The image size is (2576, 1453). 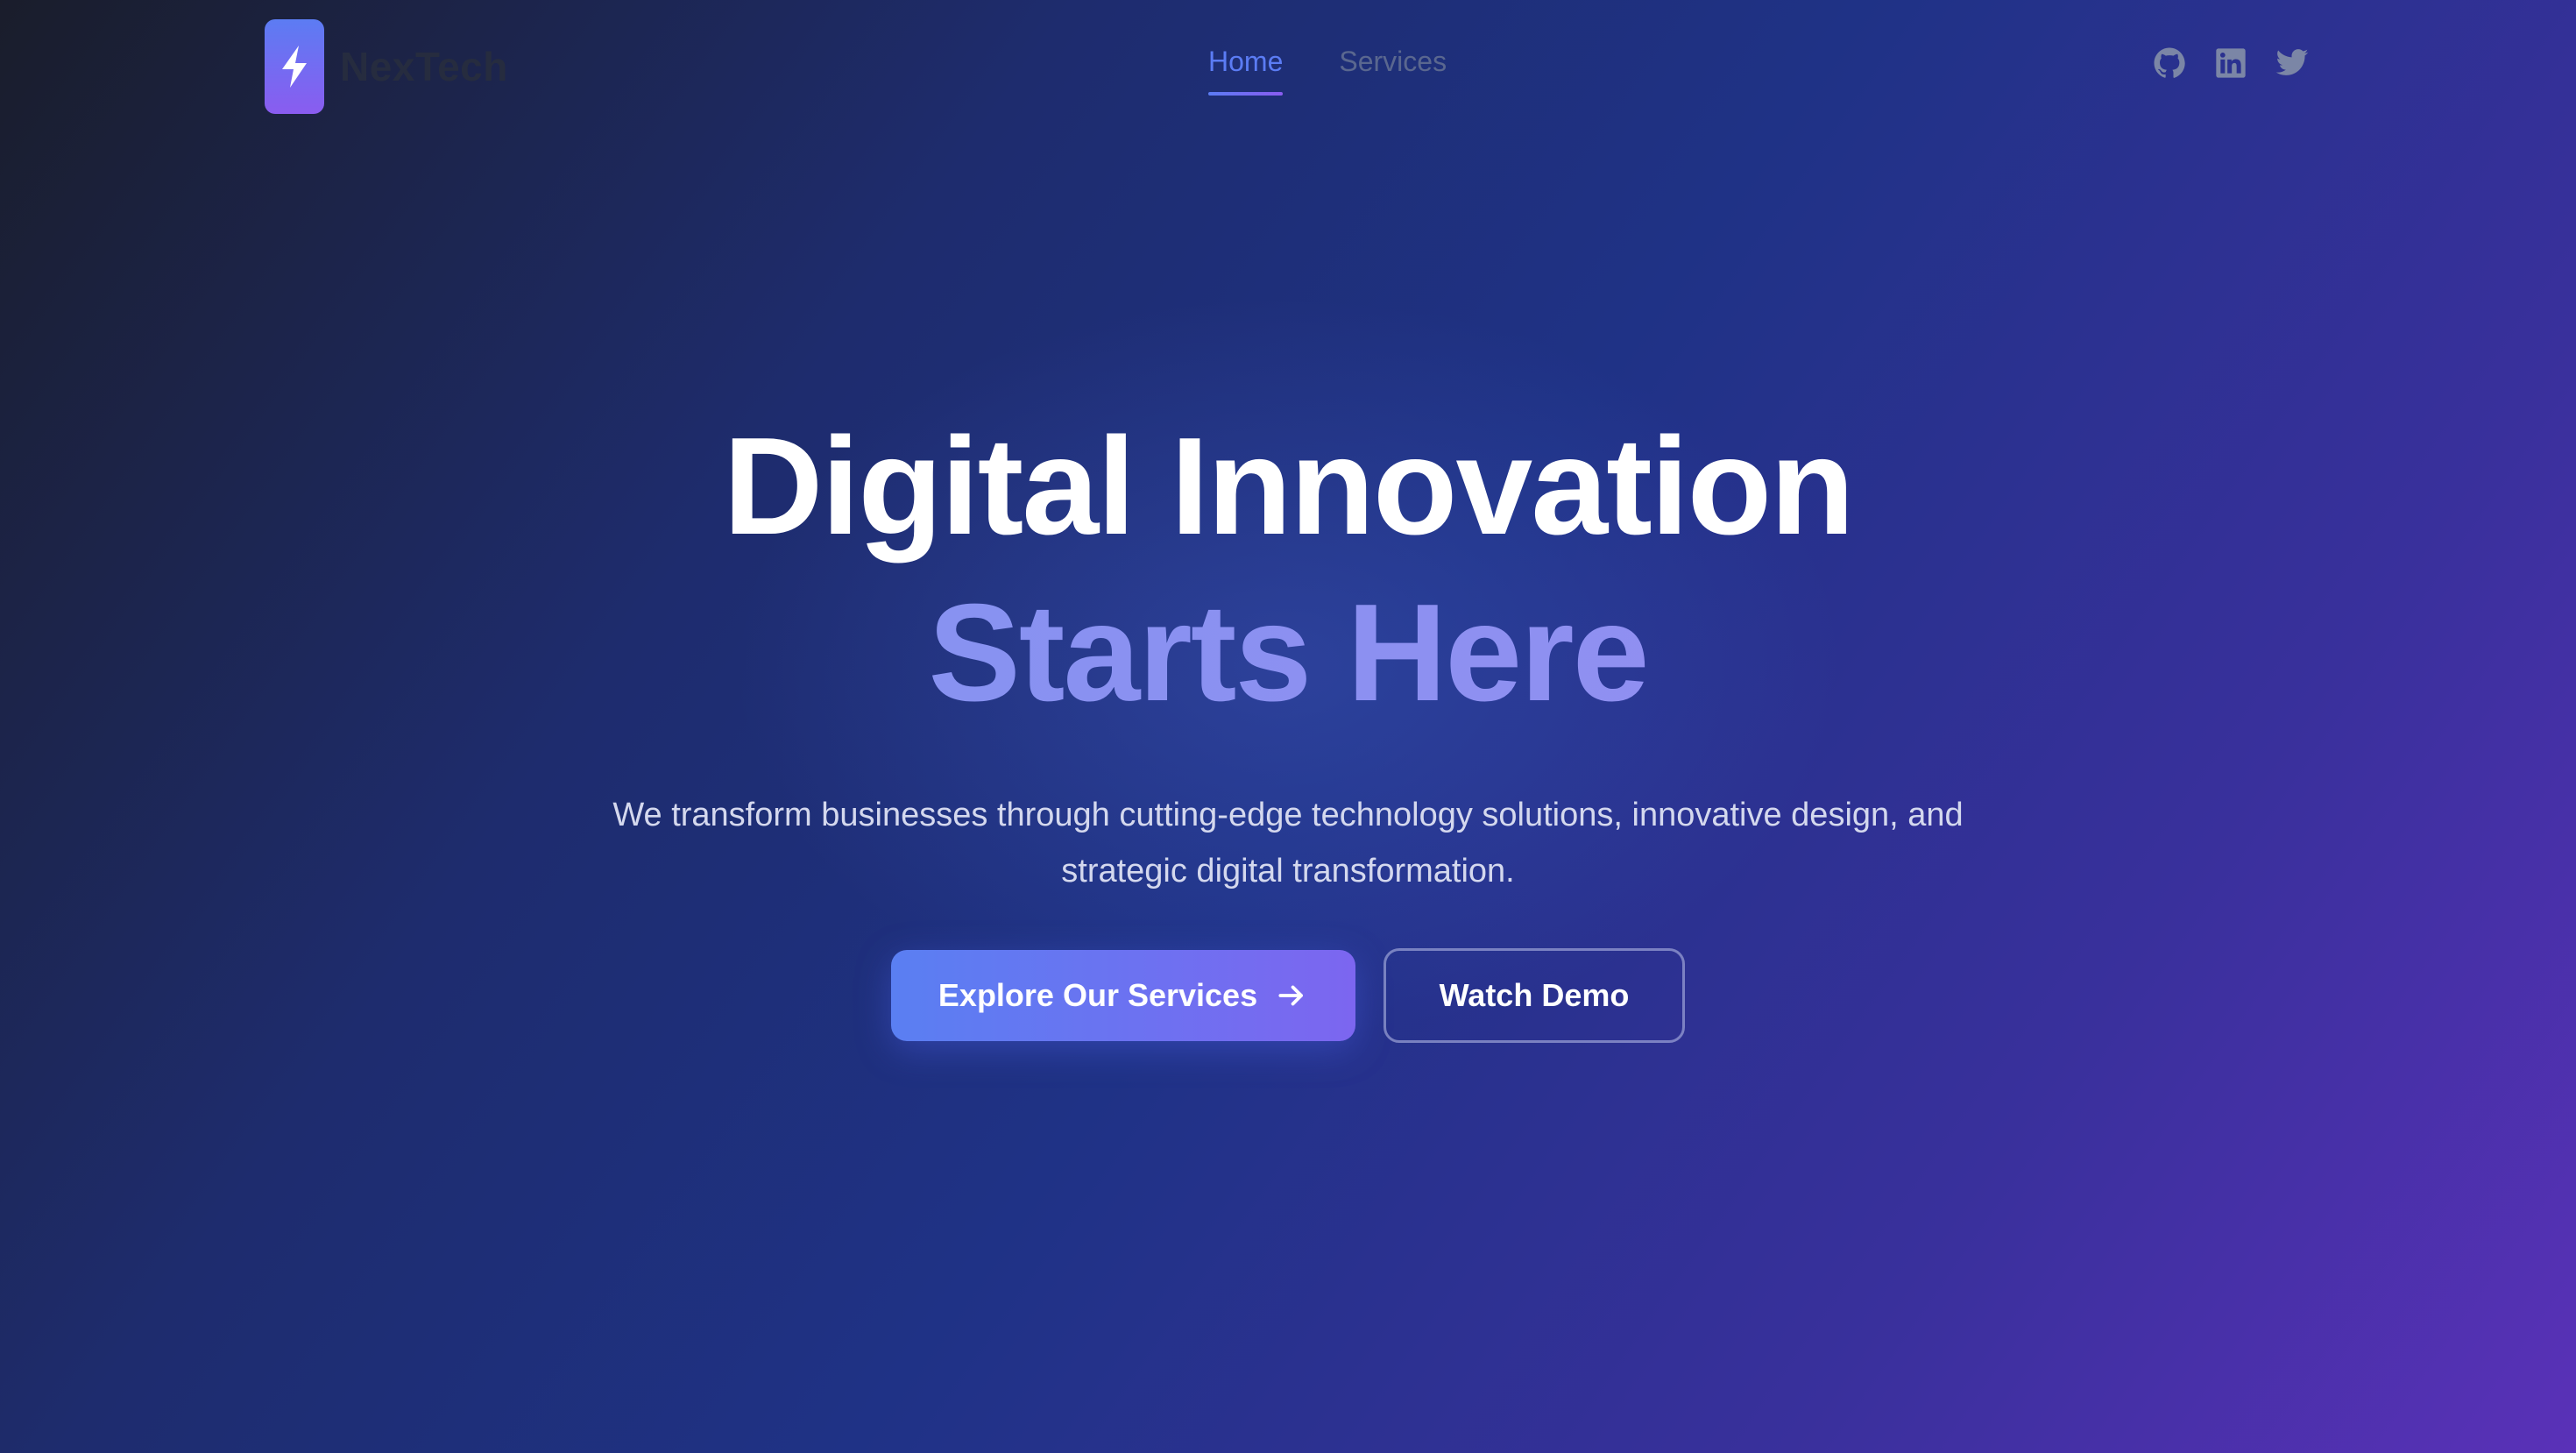 I want to click on nav-item-home: Home, so click(x=1246, y=71).